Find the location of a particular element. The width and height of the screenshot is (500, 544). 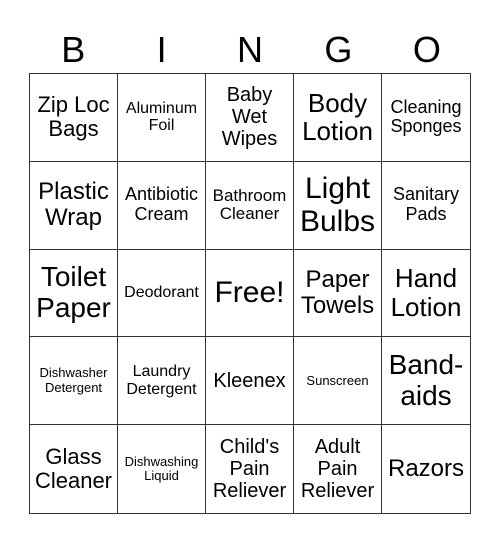

bingo-cell: Zip Loc Bags is located at coordinates (74, 118).